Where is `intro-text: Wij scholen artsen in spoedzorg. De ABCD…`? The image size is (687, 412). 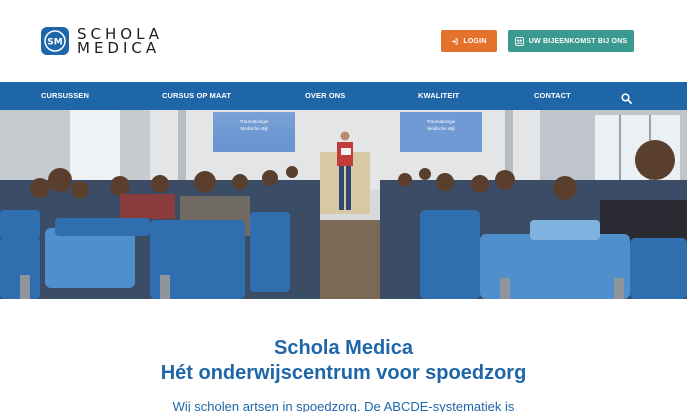
intro-text: Wij scholen artsen in spoedzorg. De ABCD… is located at coordinates (343, 405).